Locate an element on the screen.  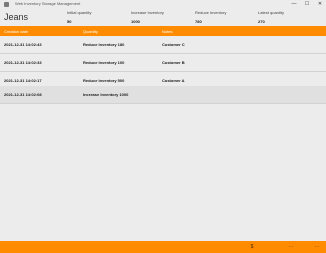
command-bar: $ ⋯ ⋯ is located at coordinates (163, 247).